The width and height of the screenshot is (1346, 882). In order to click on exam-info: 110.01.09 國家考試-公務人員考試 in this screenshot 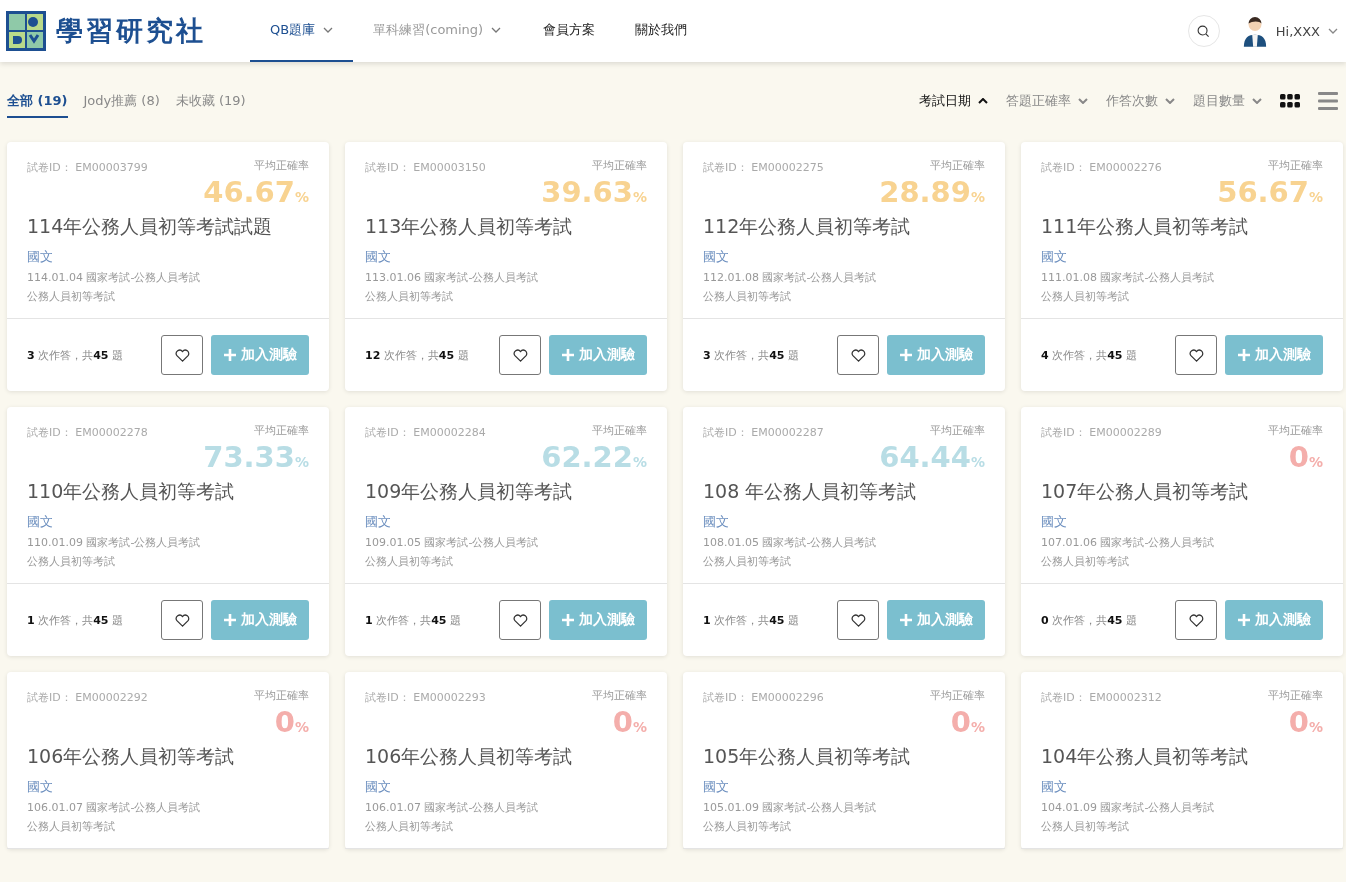, I will do `click(114, 542)`.